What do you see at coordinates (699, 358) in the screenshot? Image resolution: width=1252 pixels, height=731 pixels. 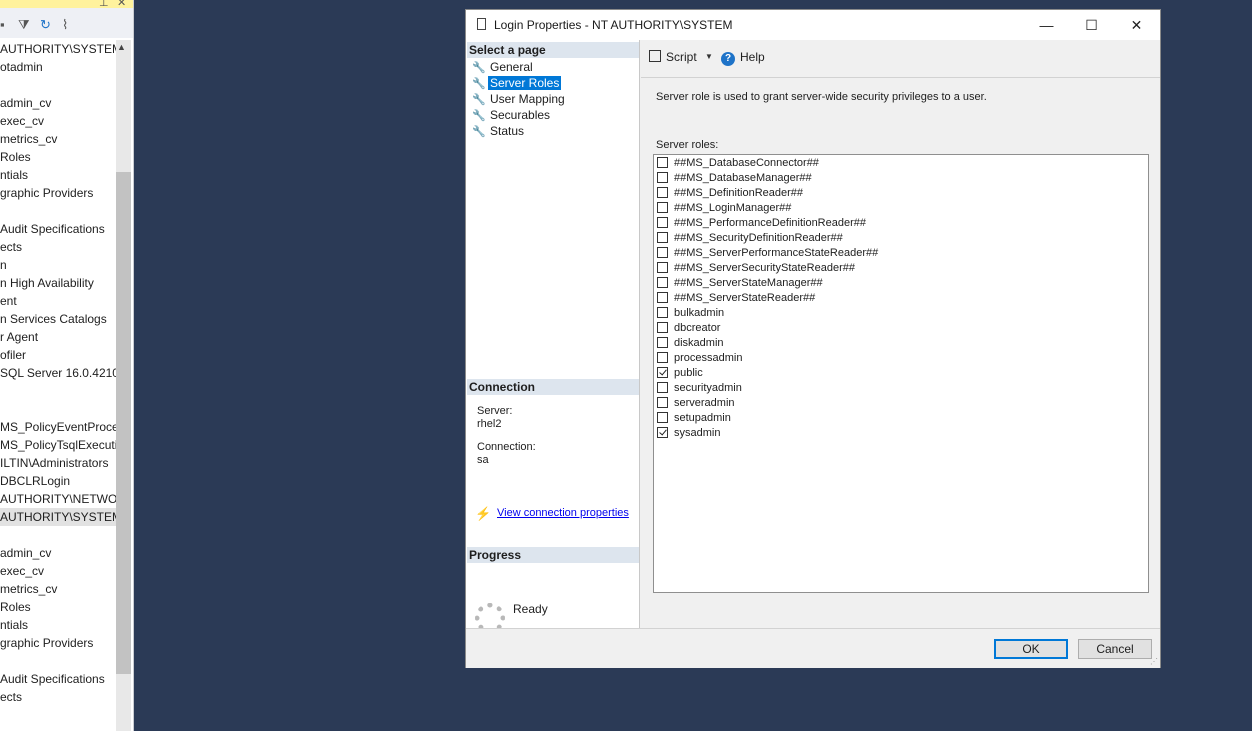 I see `role-row: processadmin` at bounding box center [699, 358].